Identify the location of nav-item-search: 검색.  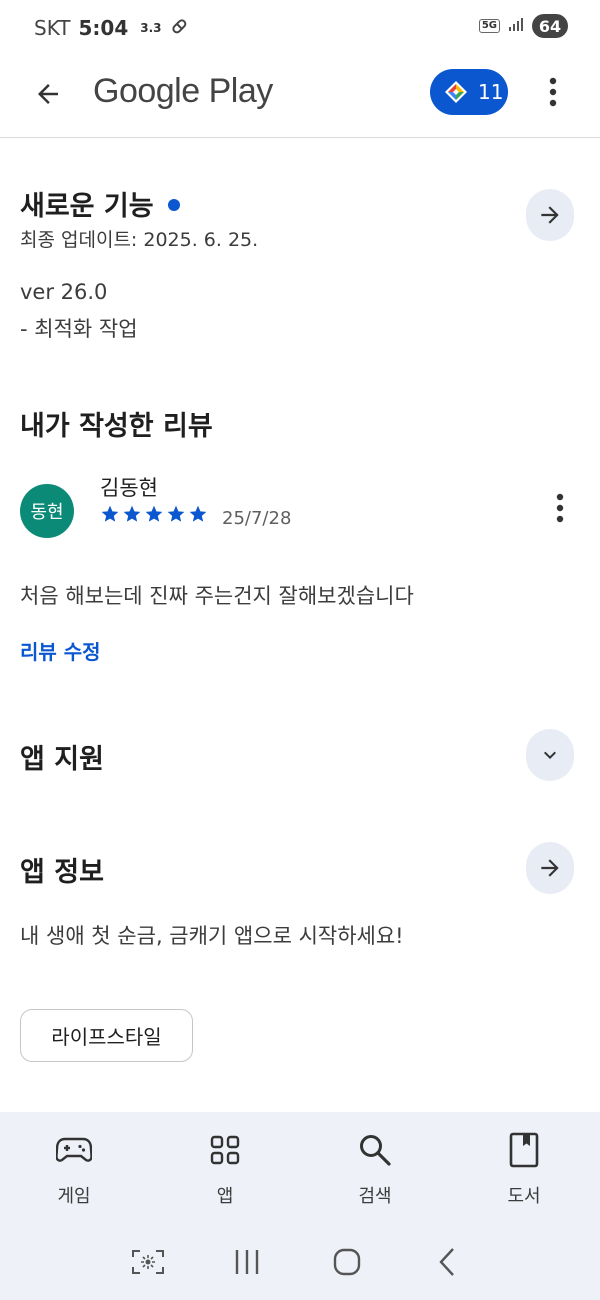
(375, 1169).